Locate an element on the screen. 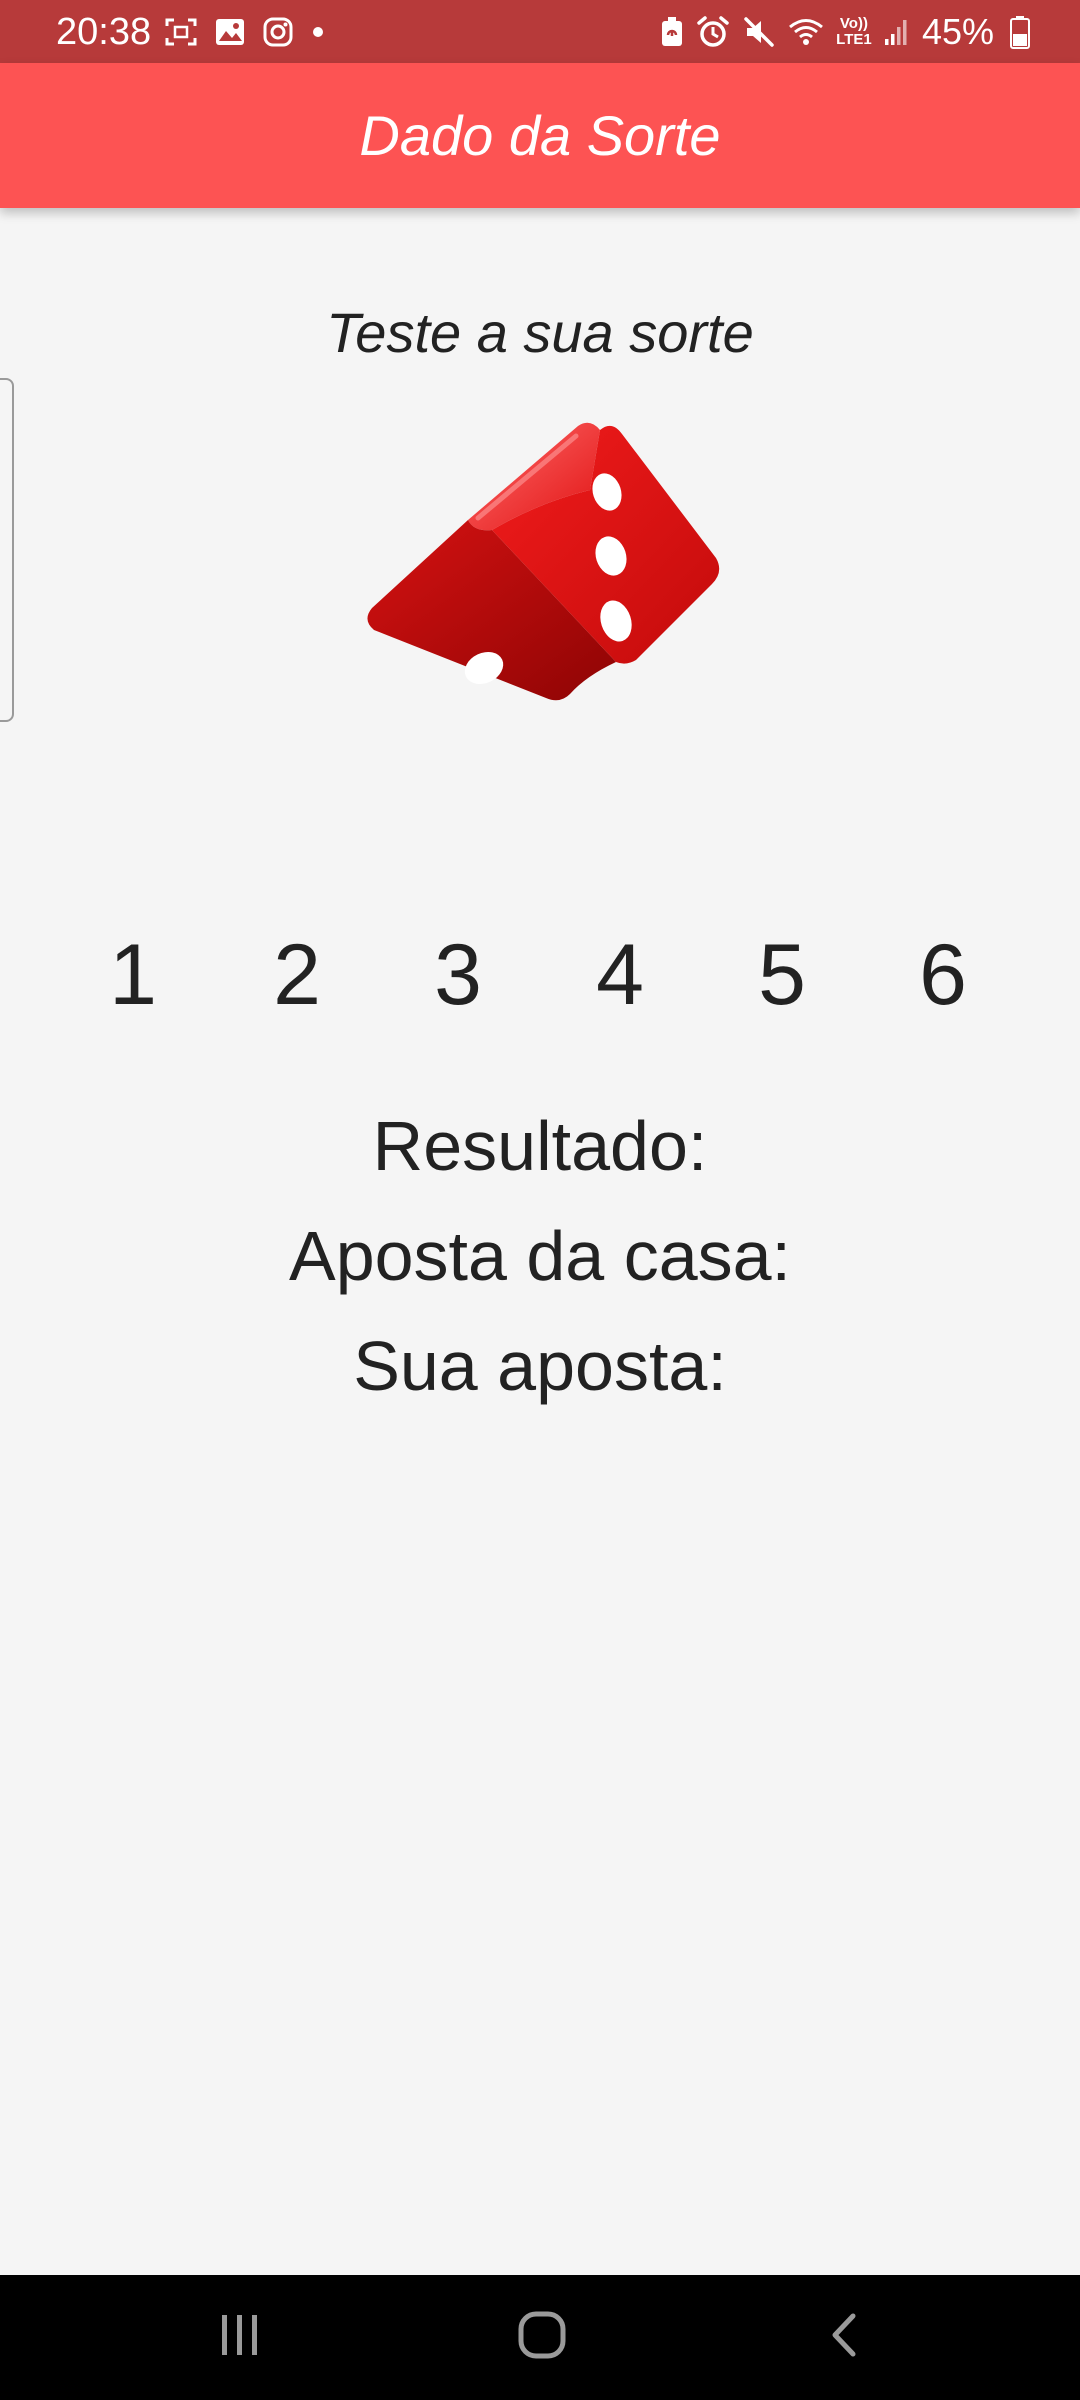 This screenshot has height=2400, width=1080. home-icon is located at coordinates (542, 2337).